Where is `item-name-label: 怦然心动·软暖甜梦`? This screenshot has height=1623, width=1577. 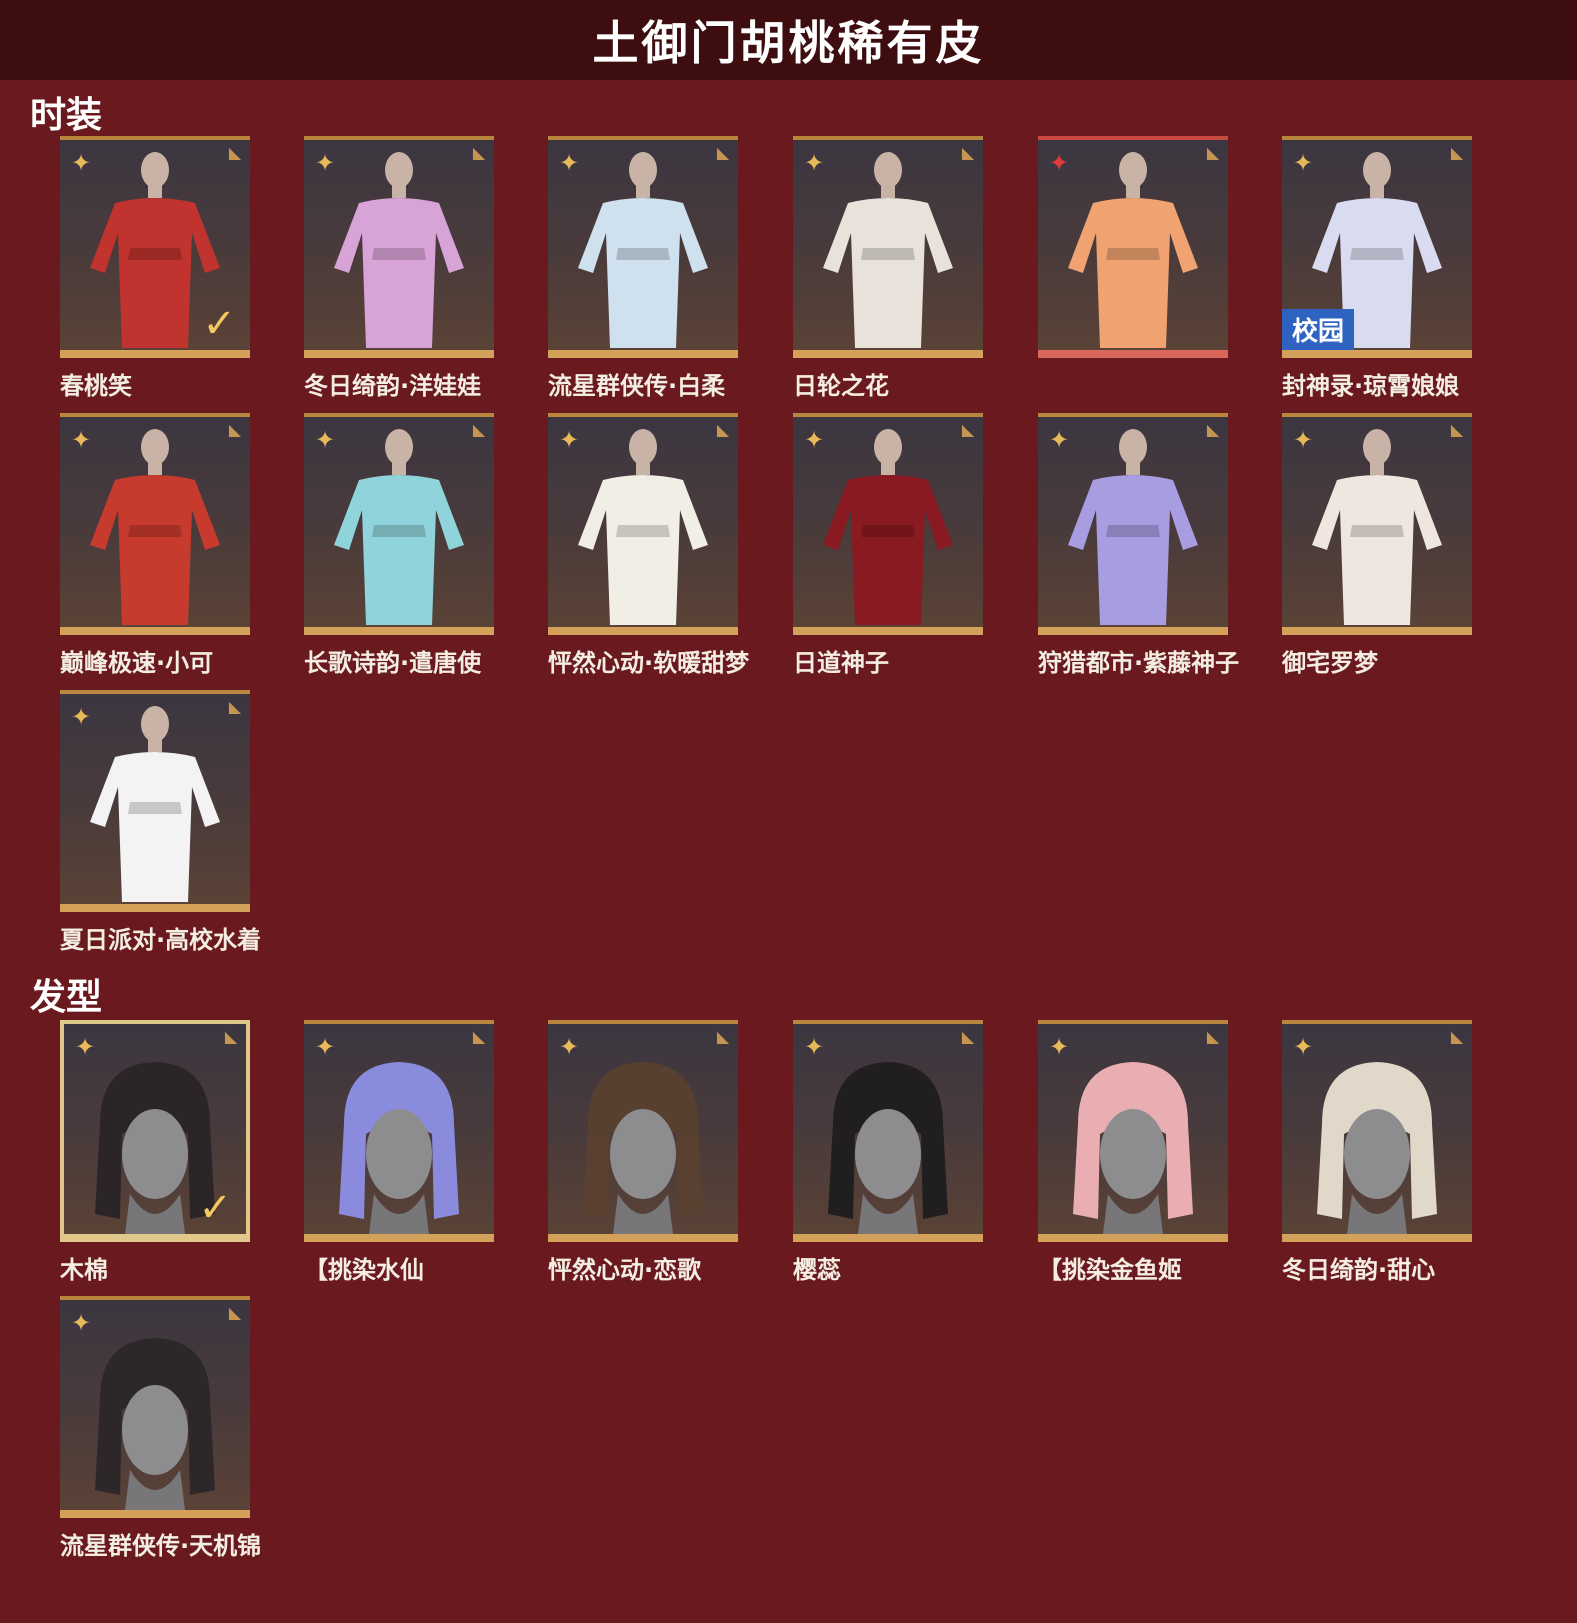
item-name-label: 怦然心动·软暖甜梦 is located at coordinates (649, 663).